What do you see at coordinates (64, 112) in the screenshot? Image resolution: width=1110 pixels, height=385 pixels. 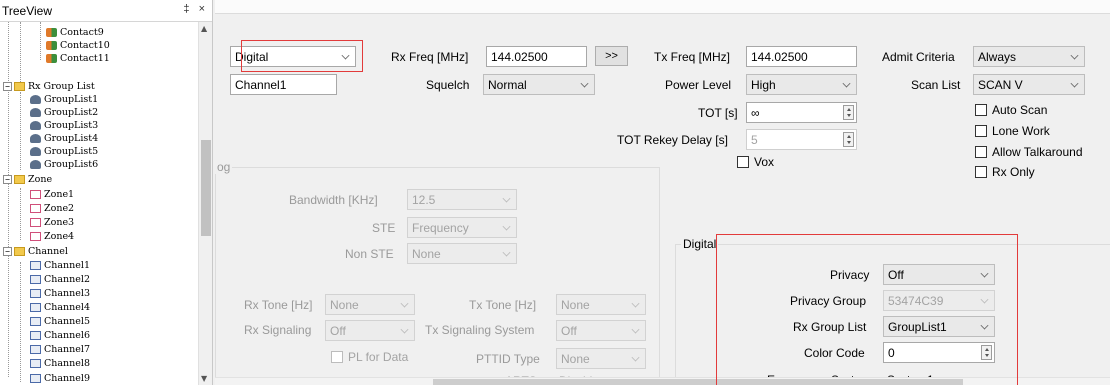 I see `tree-item-grouplist2: GroupList2` at bounding box center [64, 112].